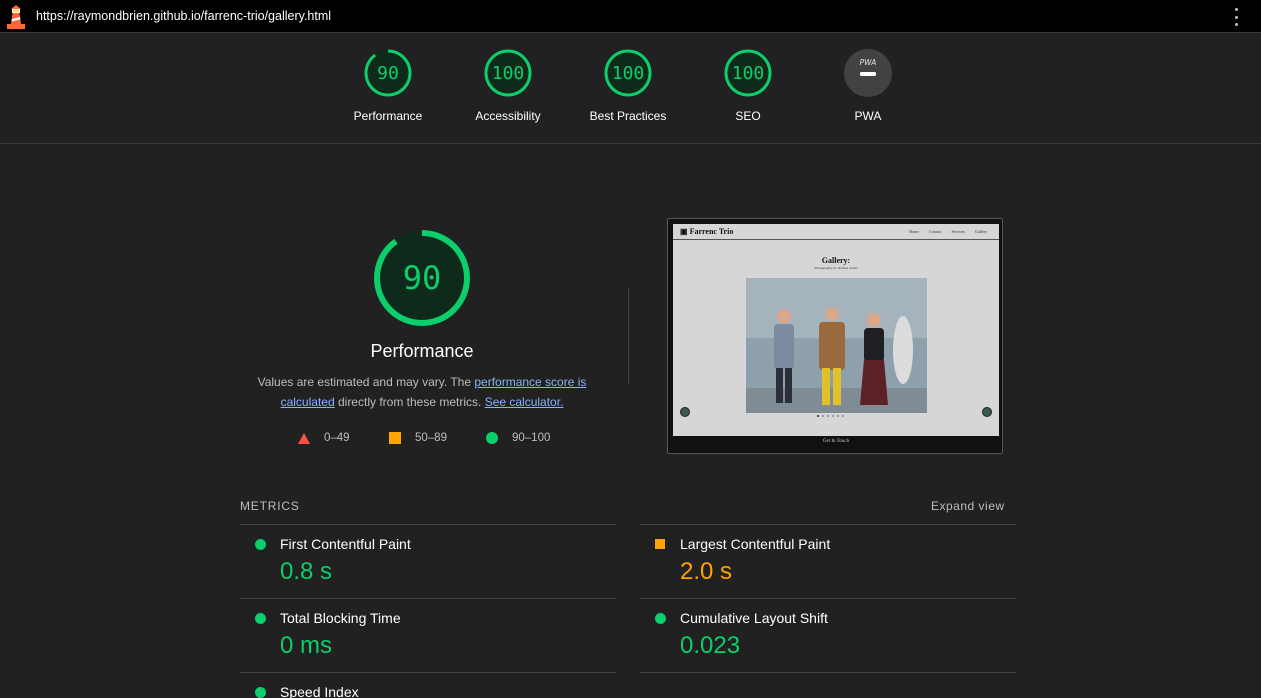 The image size is (1261, 698). I want to click on fail-triangle-icon, so click(304, 438).